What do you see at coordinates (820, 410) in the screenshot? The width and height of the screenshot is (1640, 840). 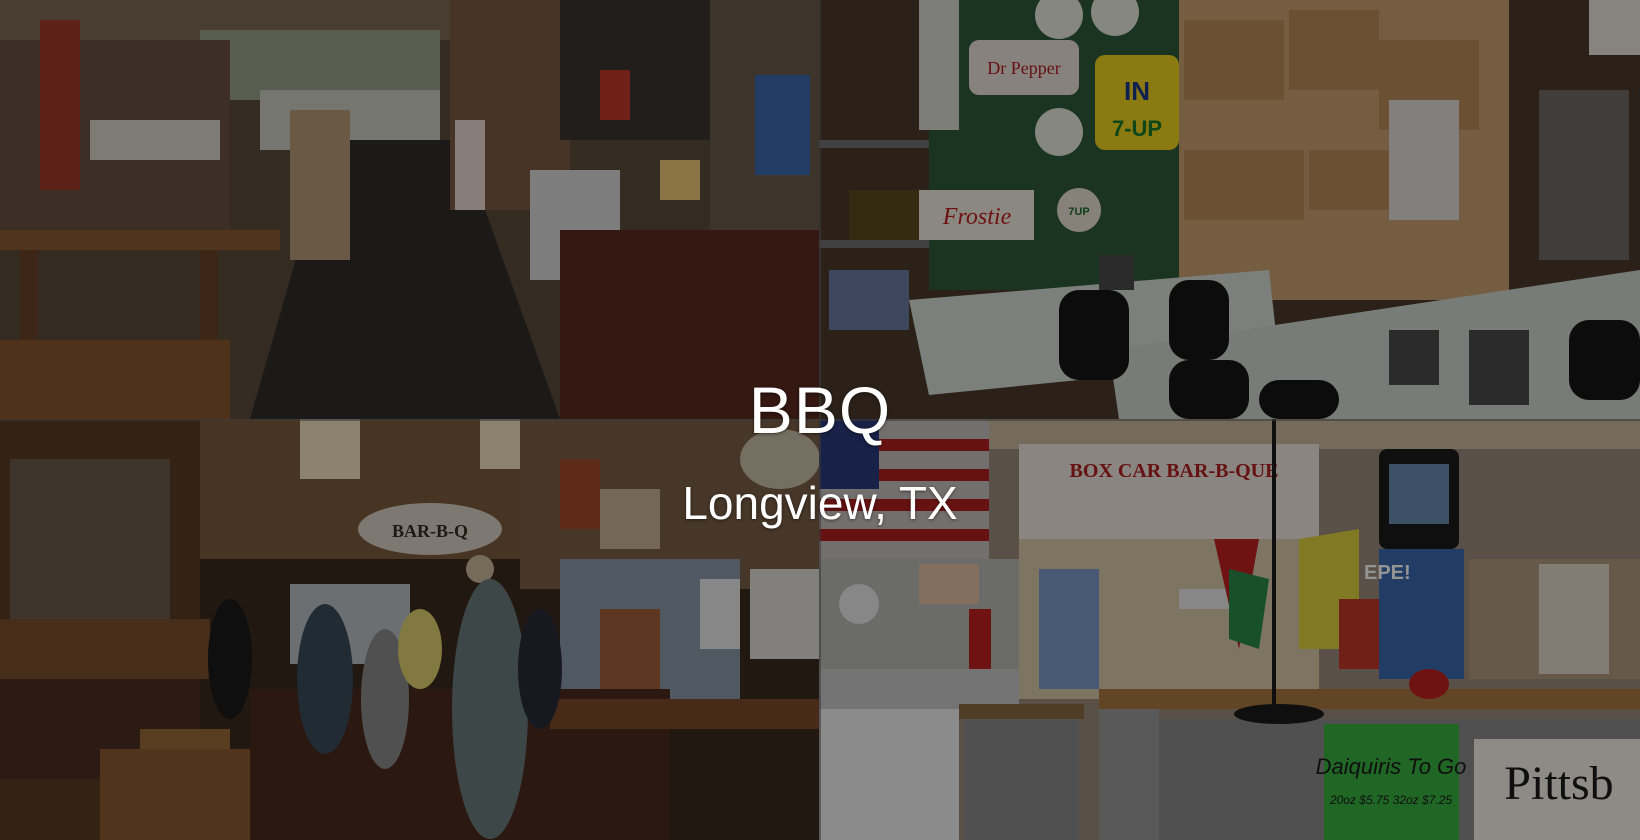 I see `caption-title: BBQ` at bounding box center [820, 410].